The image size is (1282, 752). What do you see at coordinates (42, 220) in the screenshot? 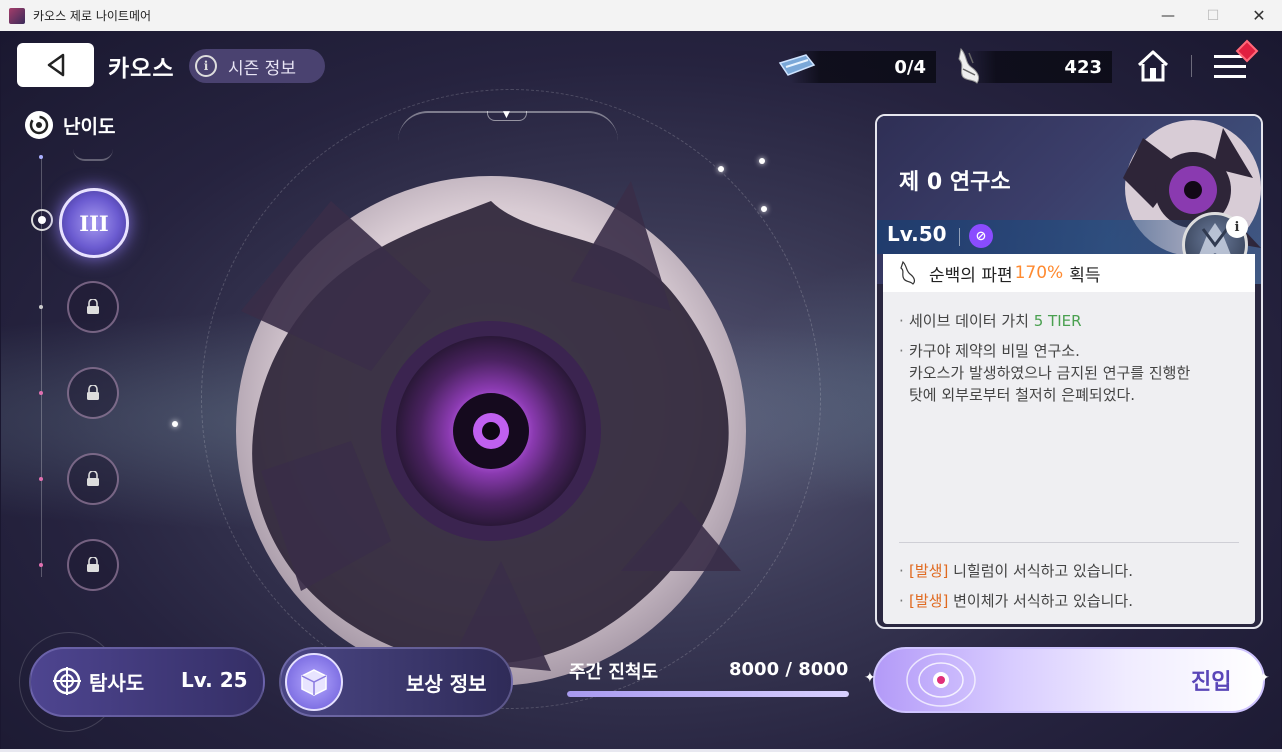
I see `current-difficulty-marker` at bounding box center [42, 220].